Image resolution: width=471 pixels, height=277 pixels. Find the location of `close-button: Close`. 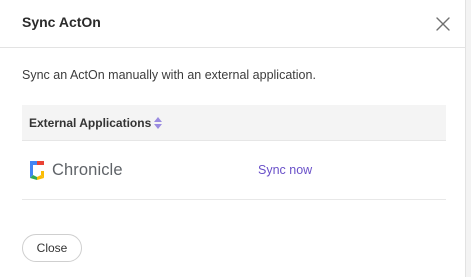

close-button: Close is located at coordinates (52, 248).